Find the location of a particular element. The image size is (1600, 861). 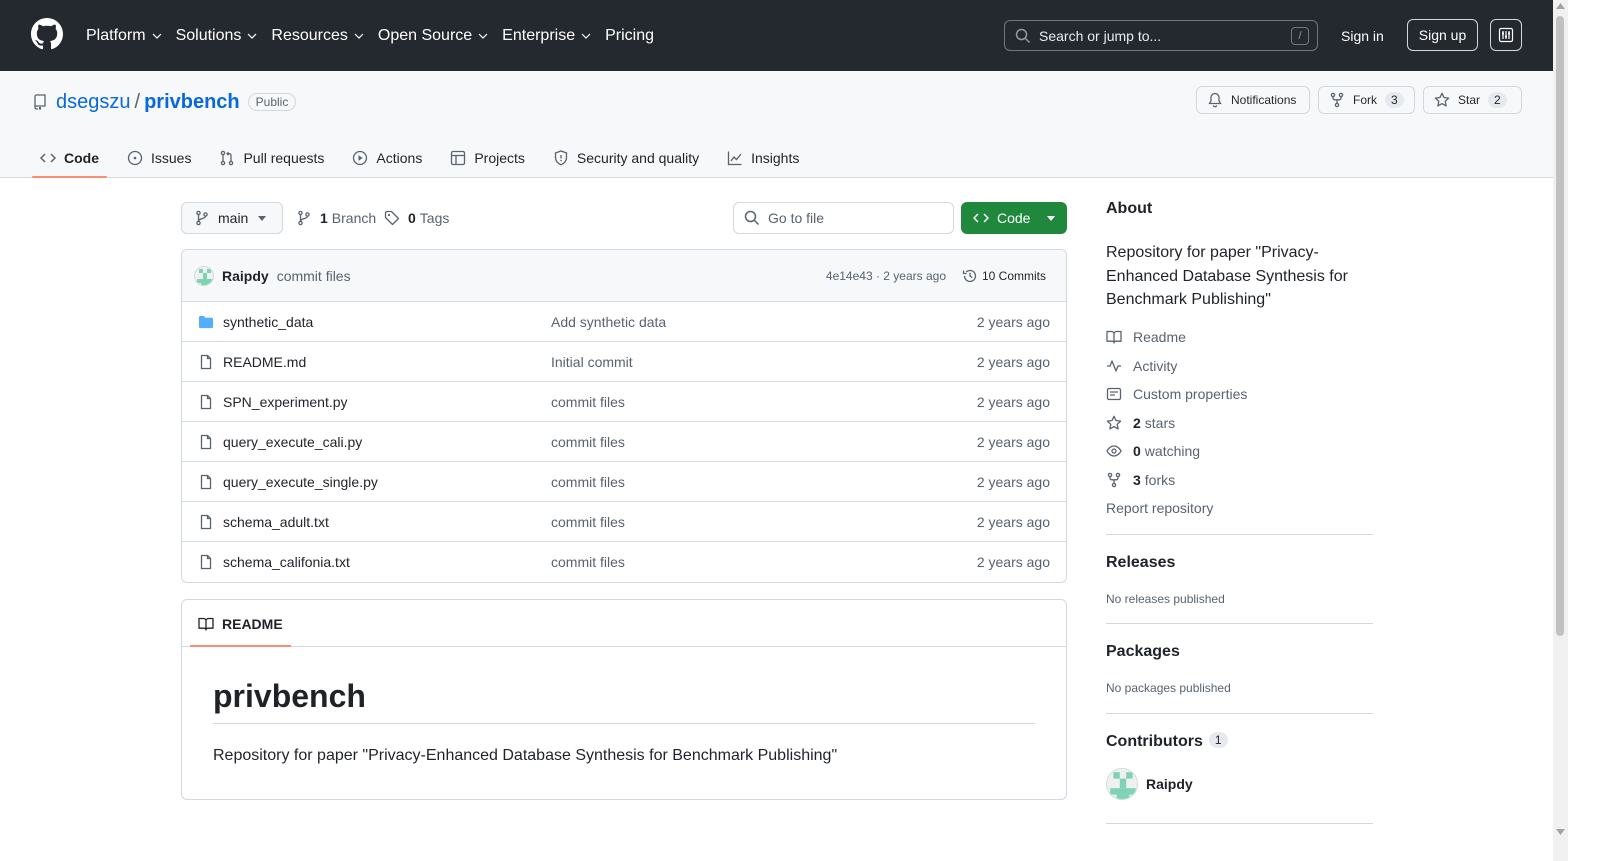

star-button: Star 2 is located at coordinates (1472, 100).